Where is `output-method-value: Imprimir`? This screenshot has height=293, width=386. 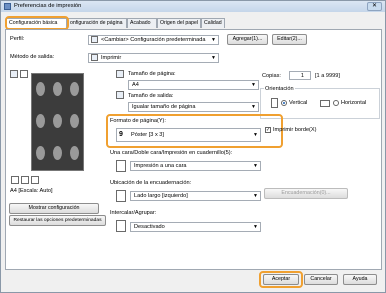
output-method-value: Imprimir is located at coordinates (111, 58).